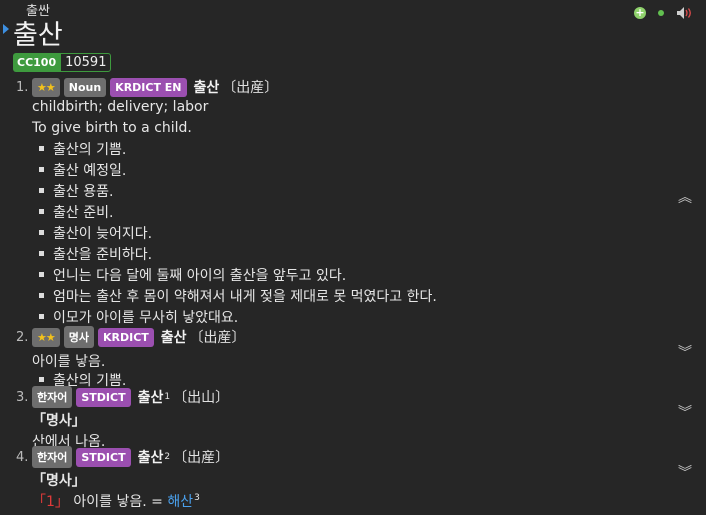 This screenshot has width=706, height=515. I want to click on homograph-number: 2, so click(167, 457).